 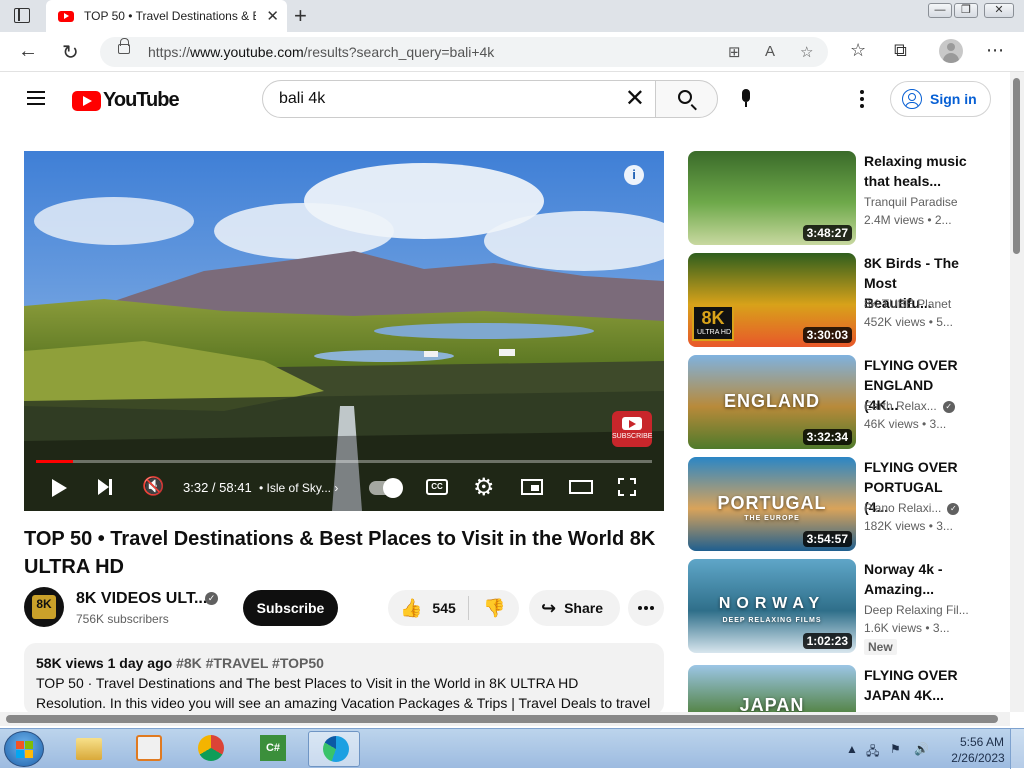 I want to click on taskbar-media-player, so click(x=148, y=749).